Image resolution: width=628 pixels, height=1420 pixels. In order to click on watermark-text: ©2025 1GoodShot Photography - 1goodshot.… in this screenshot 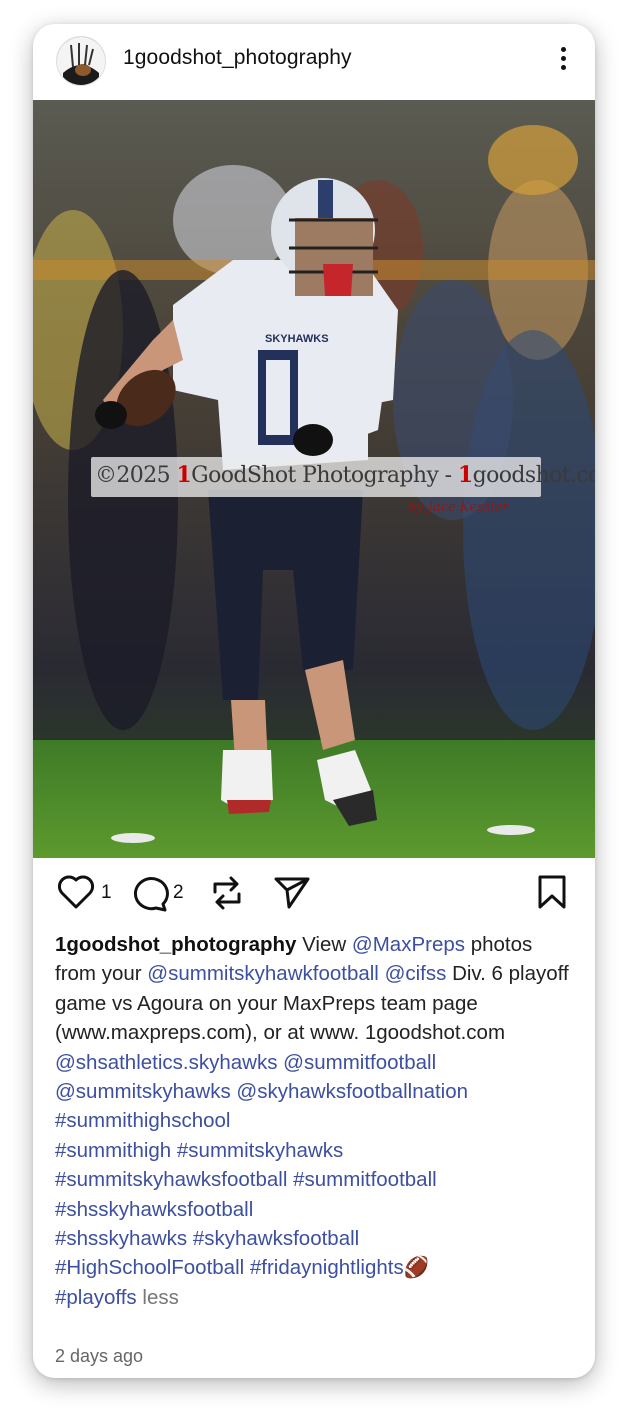, I will do `click(345, 475)`.